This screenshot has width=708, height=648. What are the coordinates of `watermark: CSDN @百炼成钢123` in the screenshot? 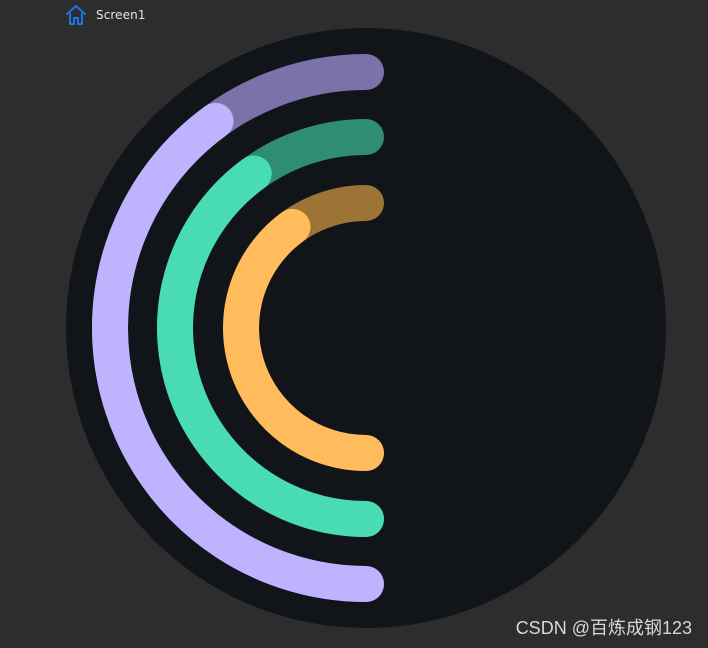 It's located at (603, 628).